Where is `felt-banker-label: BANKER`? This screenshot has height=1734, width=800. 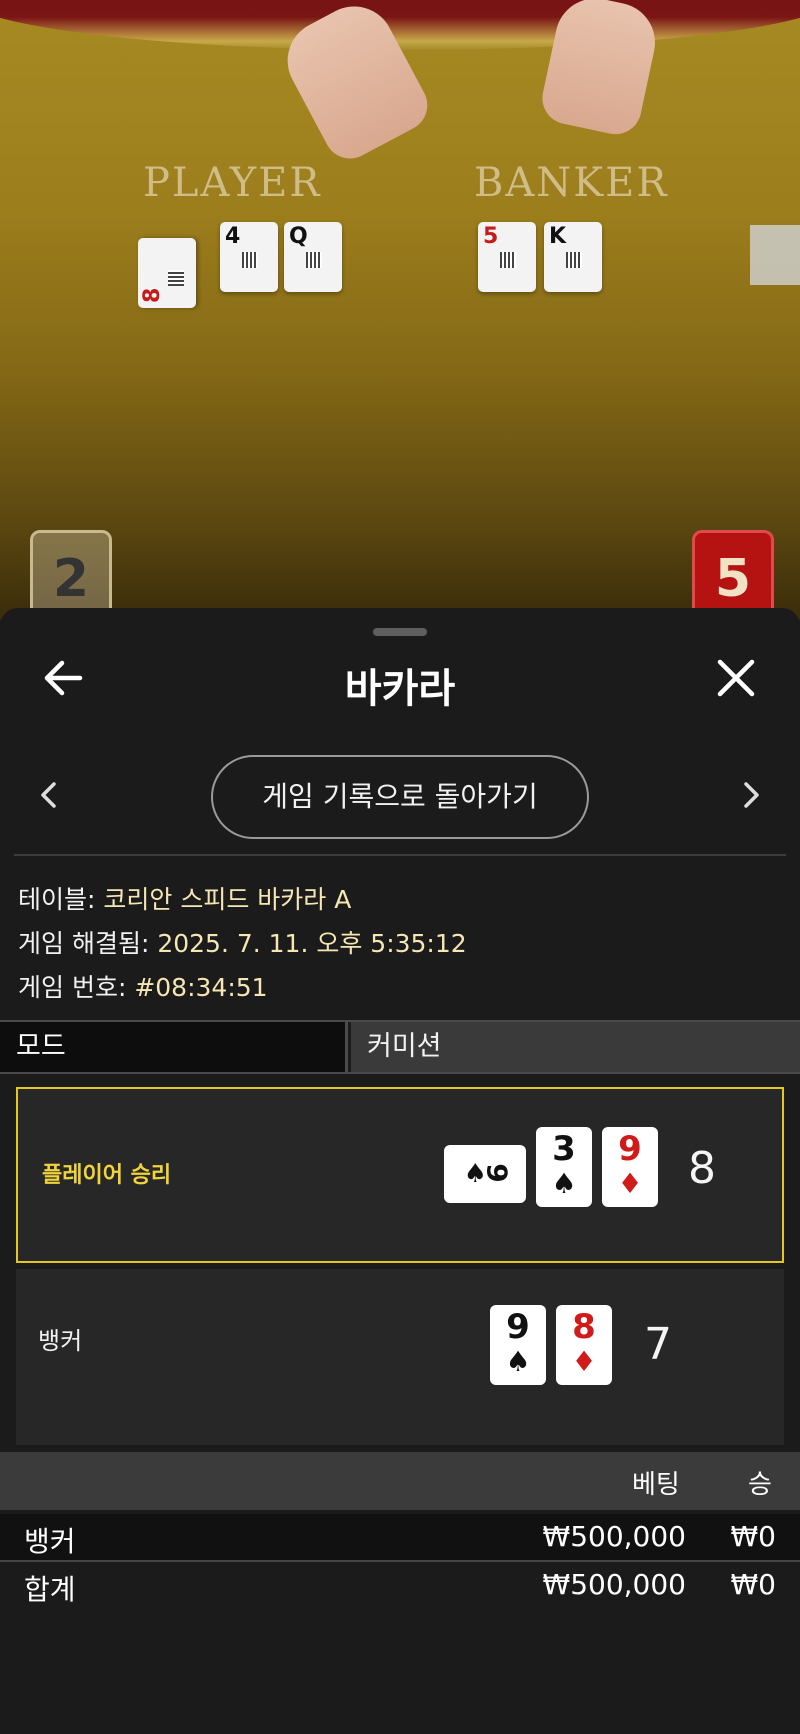 felt-banker-label: BANKER is located at coordinates (571, 183).